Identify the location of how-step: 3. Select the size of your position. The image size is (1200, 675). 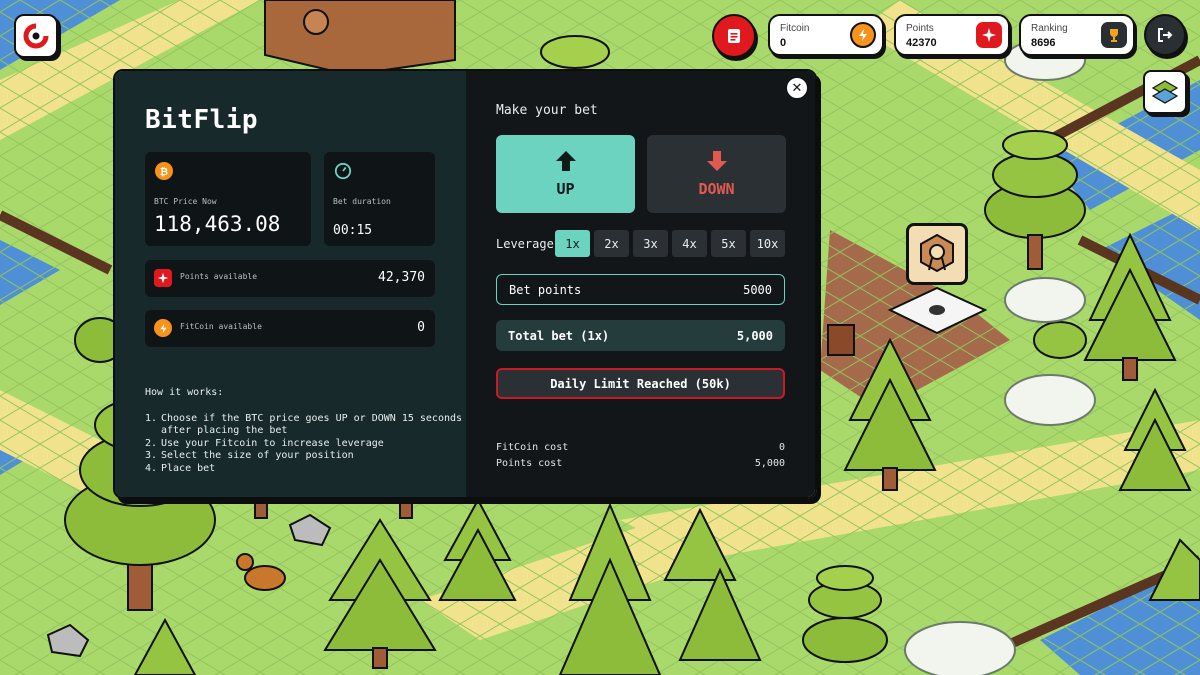
(305, 456).